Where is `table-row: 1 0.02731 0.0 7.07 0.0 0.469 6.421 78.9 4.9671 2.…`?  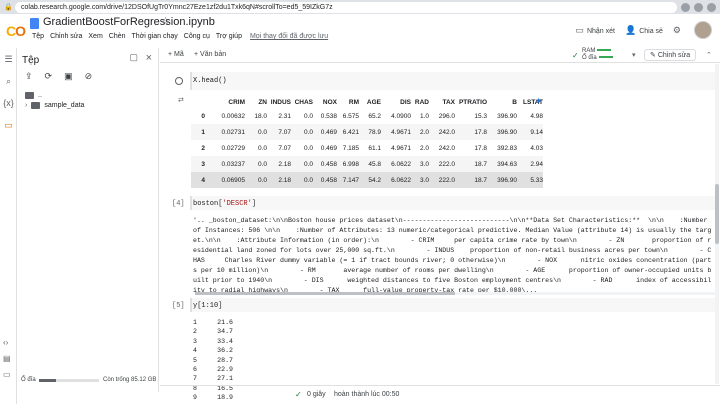
table-row: 1 0.02731 0.0 7.07 0.0 0.469 6.421 78.9 4.9671 2.… is located at coordinates (367, 132).